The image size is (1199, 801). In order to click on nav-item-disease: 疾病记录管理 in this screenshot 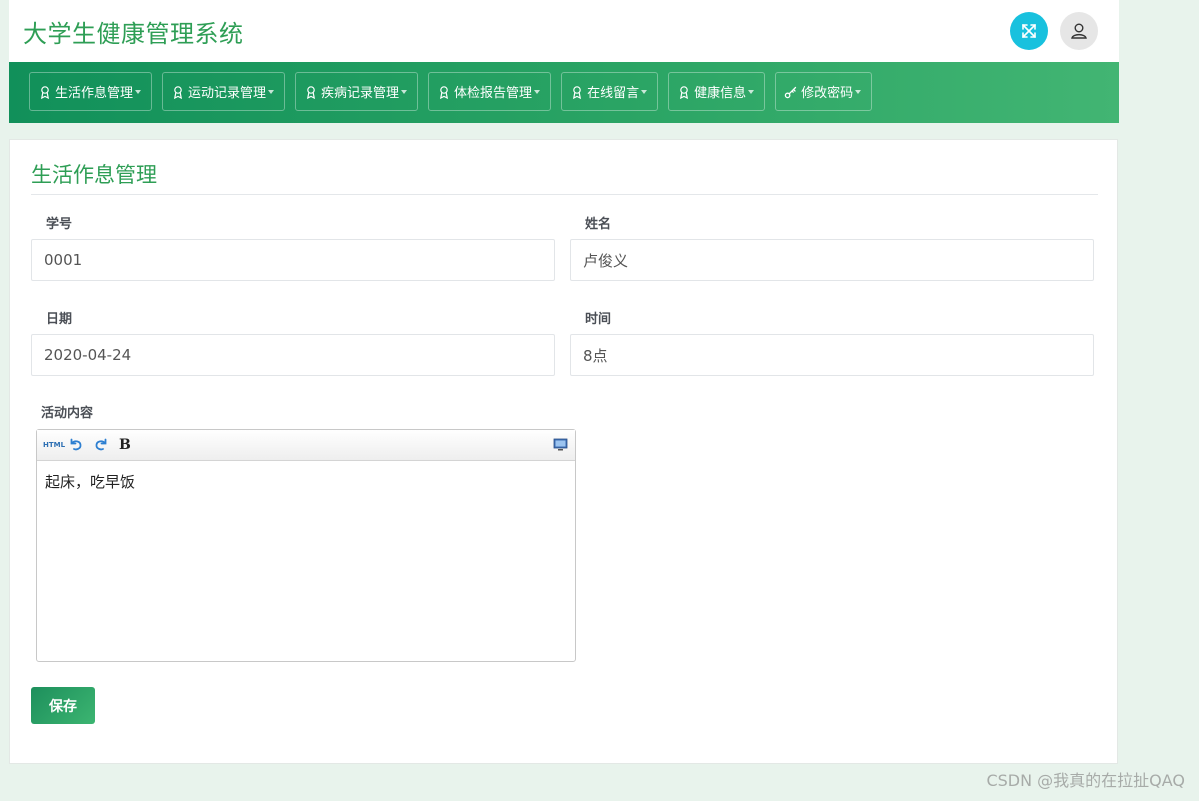, I will do `click(357, 91)`.